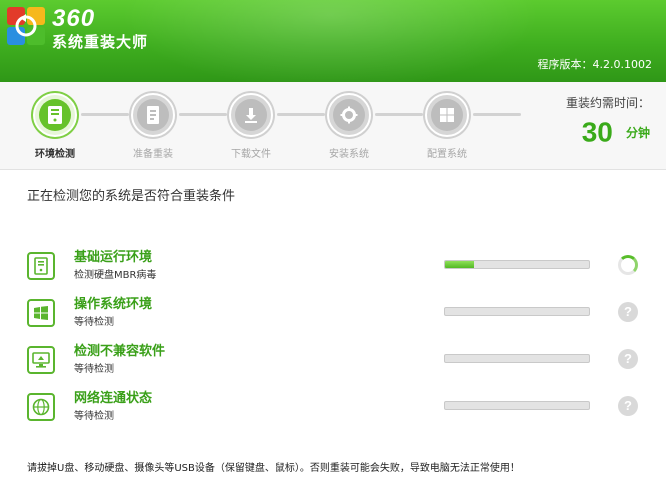 This screenshot has width=666, height=483. What do you see at coordinates (113, 398) in the screenshot?
I see `check-title: 网络连通状态` at bounding box center [113, 398].